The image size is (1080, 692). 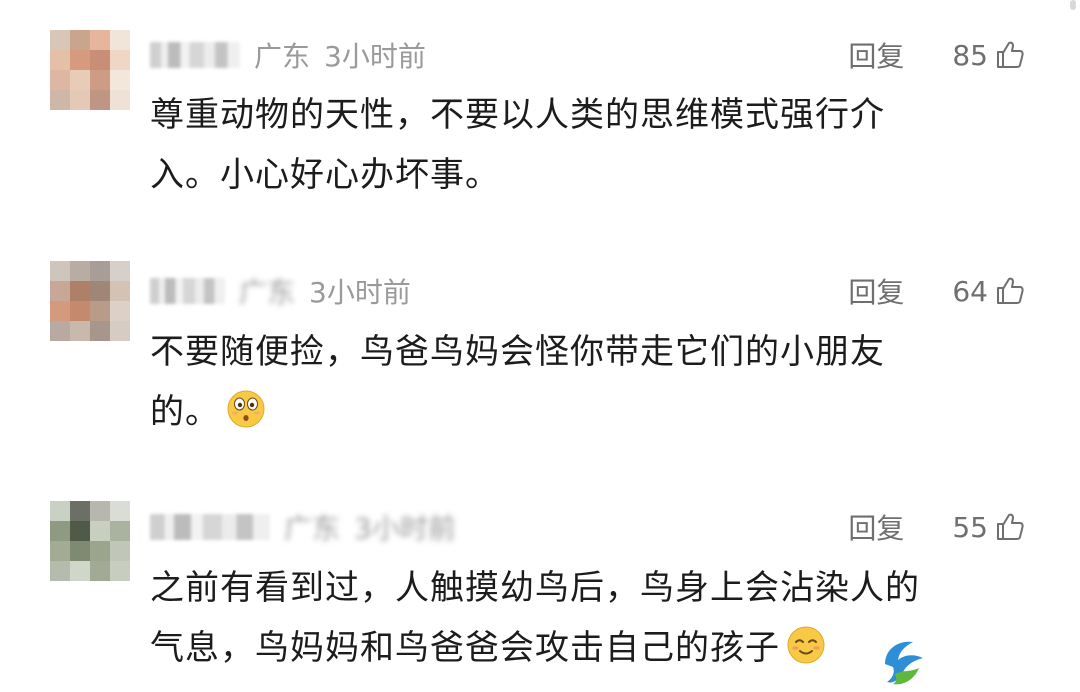 I want to click on comment-actions: 回复 64, so click(x=937, y=291).